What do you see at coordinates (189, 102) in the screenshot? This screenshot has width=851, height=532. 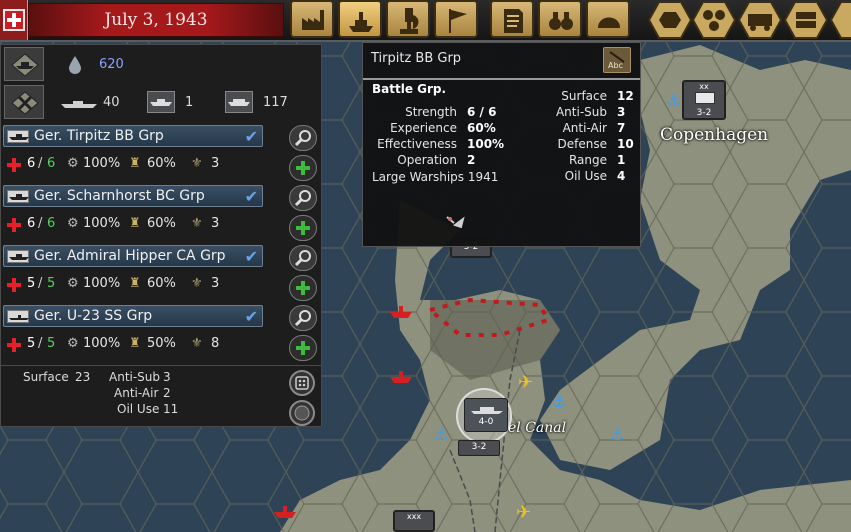 I see `battle-groups-count: 1` at bounding box center [189, 102].